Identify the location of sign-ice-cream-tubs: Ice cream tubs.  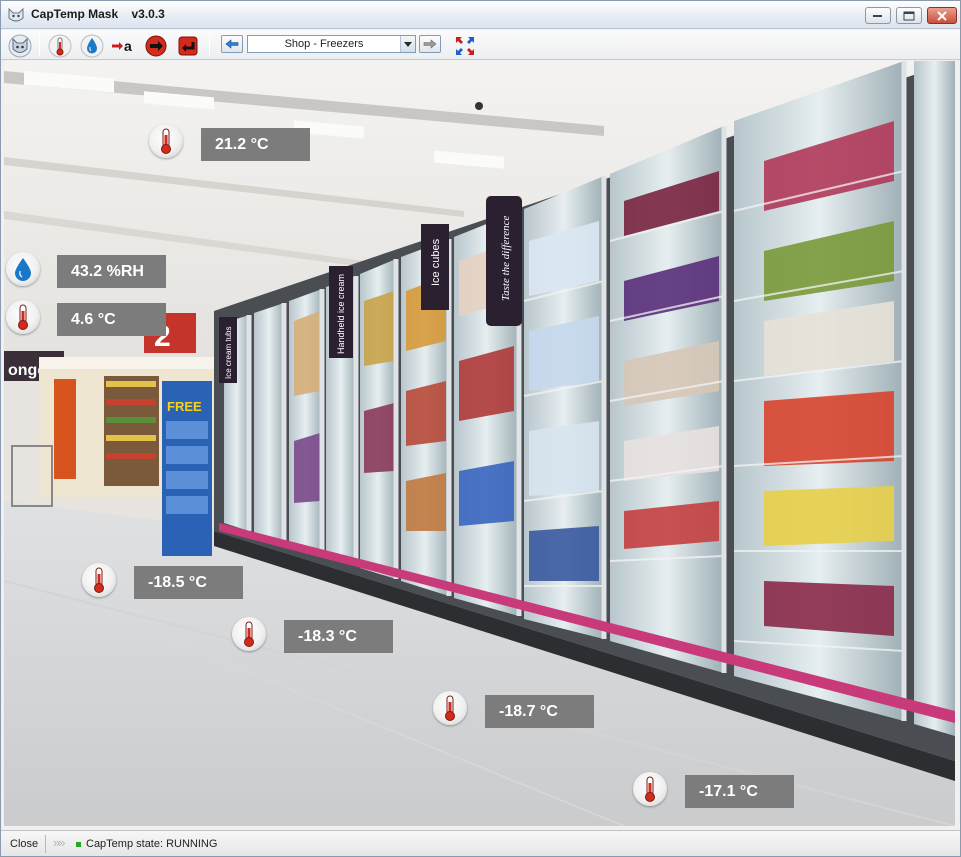
(228, 353).